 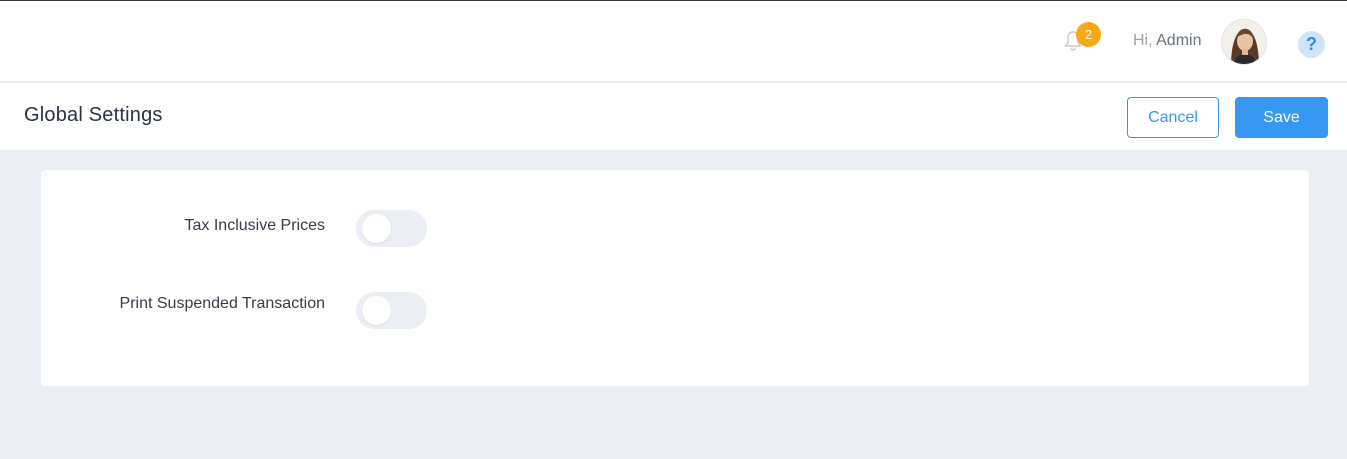 What do you see at coordinates (1244, 42) in the screenshot?
I see `avatar` at bounding box center [1244, 42].